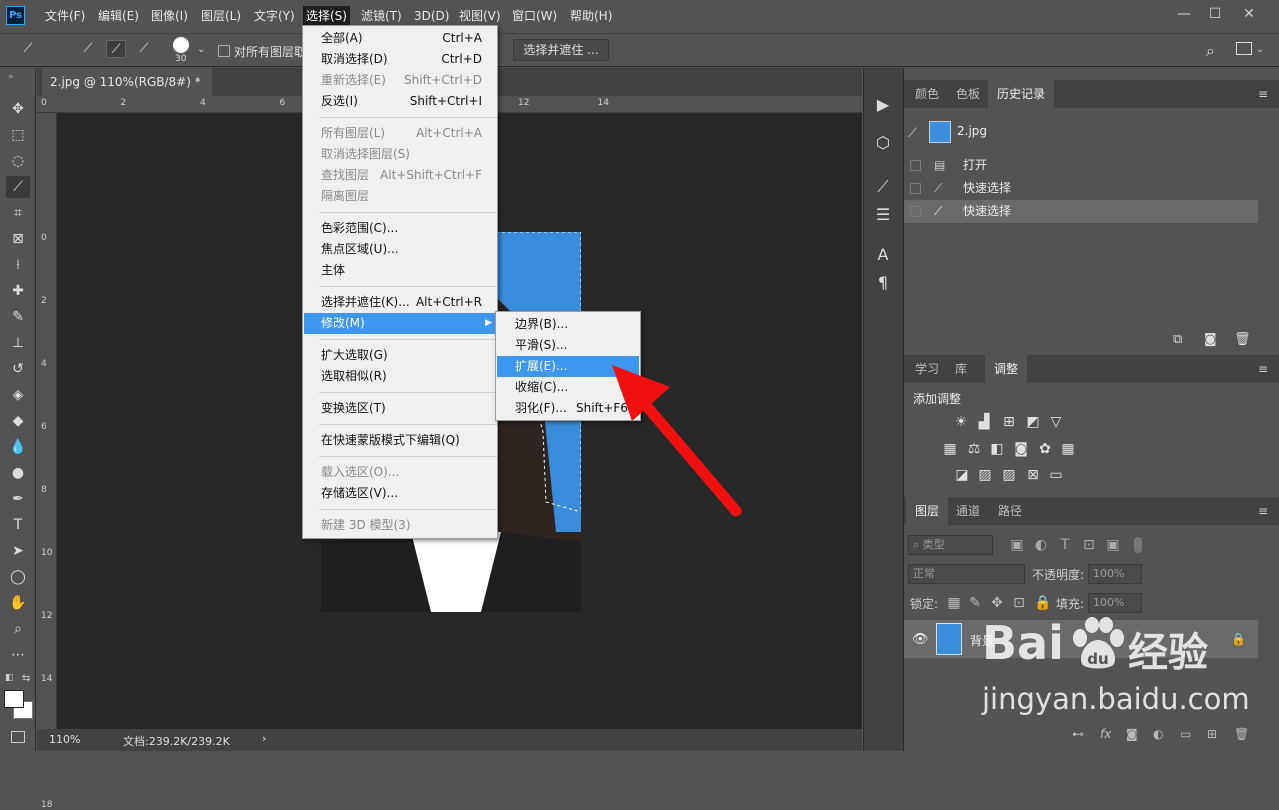 The height and width of the screenshot is (810, 1279). Describe the element at coordinates (975, 603) in the screenshot. I see `lock-image-icon: ✎` at that location.